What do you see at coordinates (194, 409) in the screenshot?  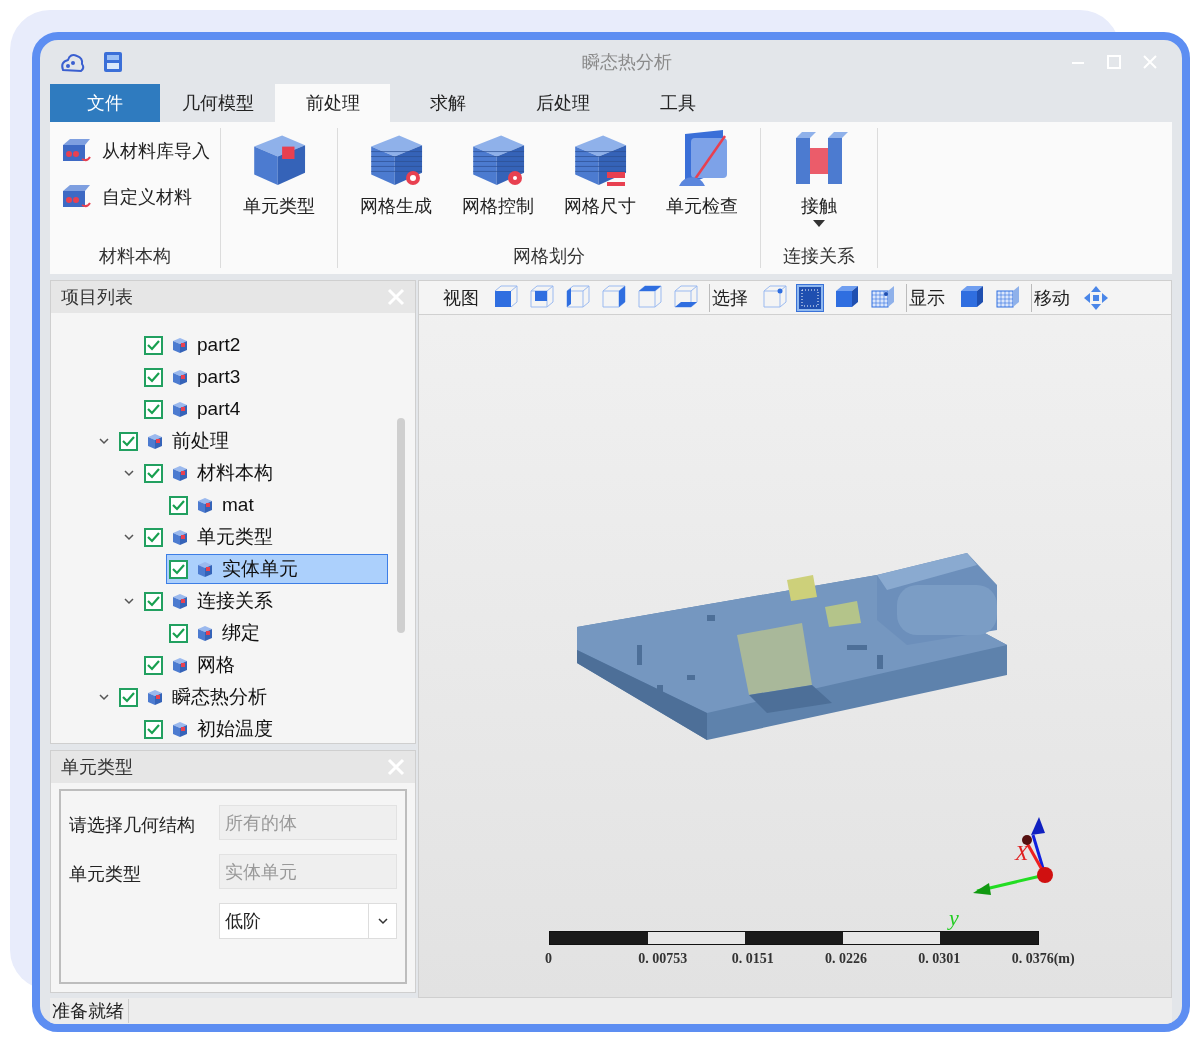 I see `tree-item: part4` at bounding box center [194, 409].